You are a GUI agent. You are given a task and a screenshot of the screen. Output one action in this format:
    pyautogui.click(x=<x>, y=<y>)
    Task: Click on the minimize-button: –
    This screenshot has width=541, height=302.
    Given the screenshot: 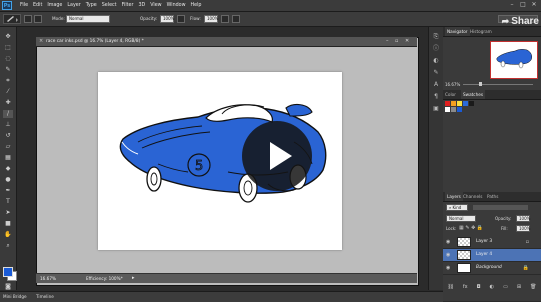 What is the action you would take?
    pyautogui.click(x=512, y=5)
    